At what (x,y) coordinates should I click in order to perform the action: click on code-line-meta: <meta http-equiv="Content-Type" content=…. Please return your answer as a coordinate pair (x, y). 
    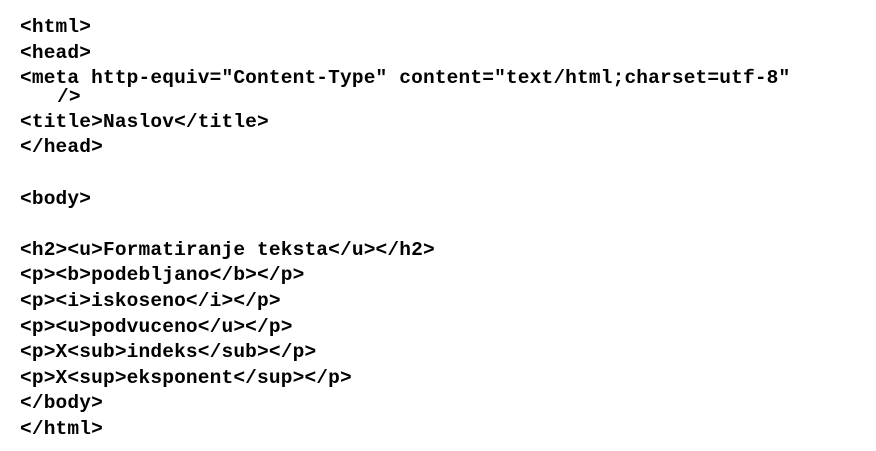
    Looking at the image, I should click on (405, 78).